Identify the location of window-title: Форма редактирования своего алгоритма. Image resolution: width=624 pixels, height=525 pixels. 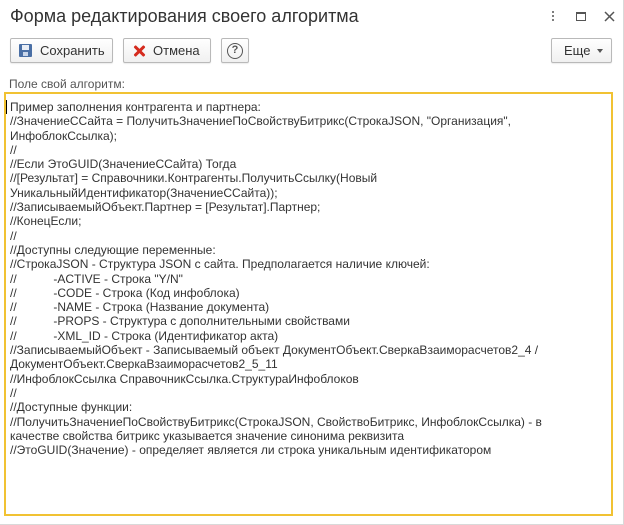
(184, 16).